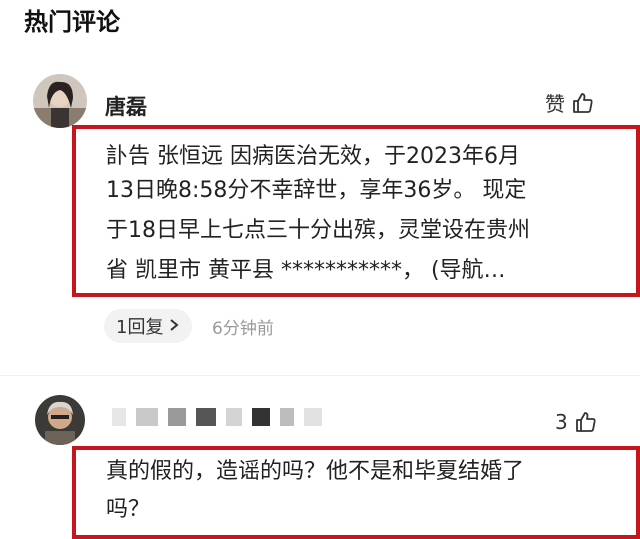 The height and width of the screenshot is (539, 640). Describe the element at coordinates (561, 422) in the screenshot. I see `like-count: 3` at that location.